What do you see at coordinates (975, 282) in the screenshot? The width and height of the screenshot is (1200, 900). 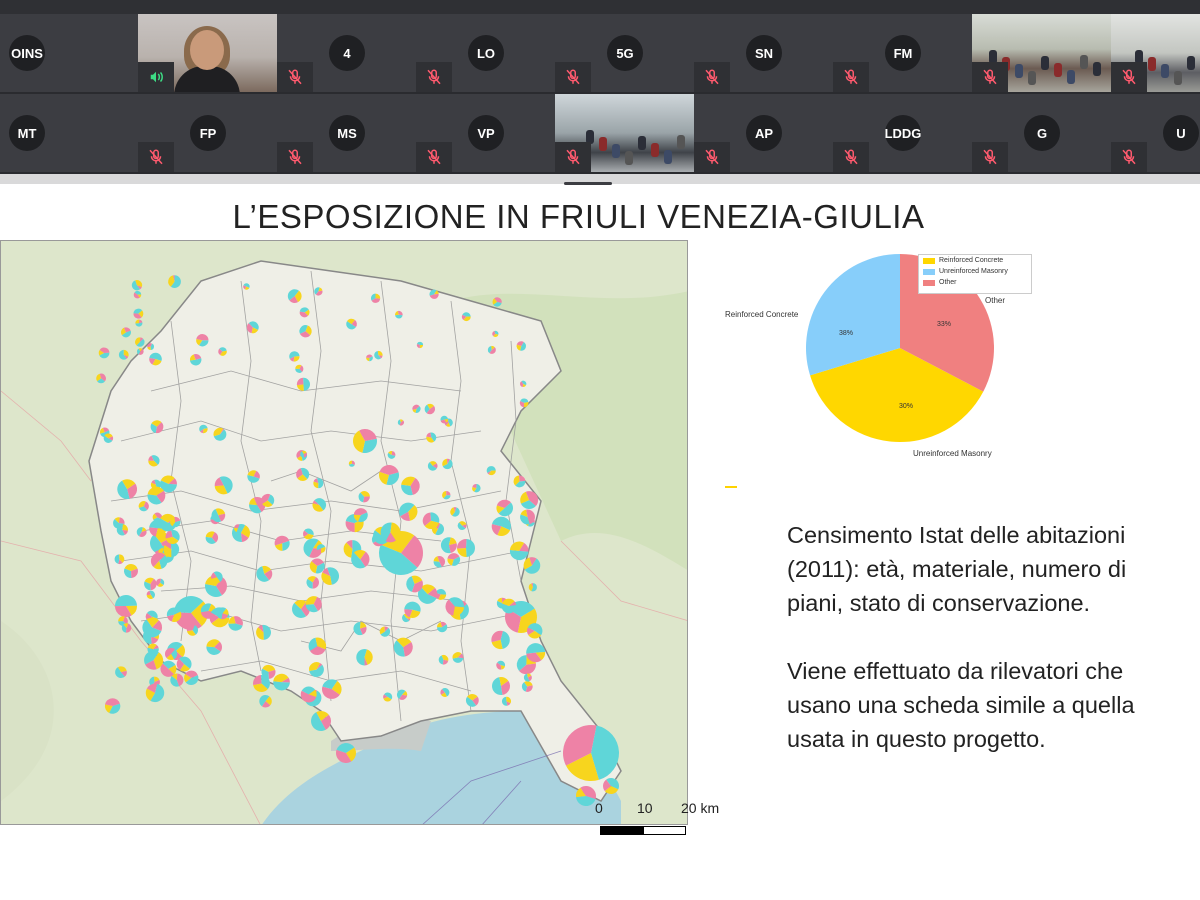 I see `legend-item-other: Other` at bounding box center [975, 282].